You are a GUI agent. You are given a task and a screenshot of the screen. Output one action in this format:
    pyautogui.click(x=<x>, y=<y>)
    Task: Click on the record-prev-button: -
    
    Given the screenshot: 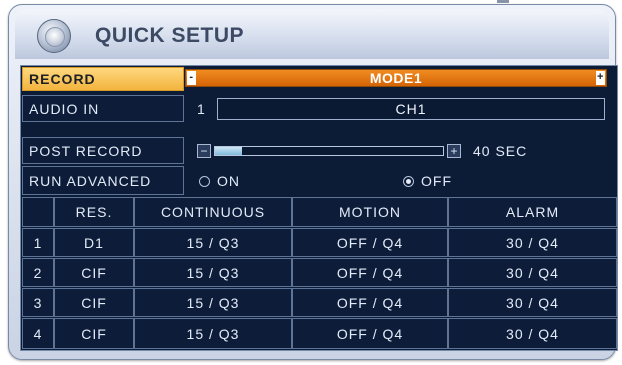 What is the action you would take?
    pyautogui.click(x=191, y=78)
    